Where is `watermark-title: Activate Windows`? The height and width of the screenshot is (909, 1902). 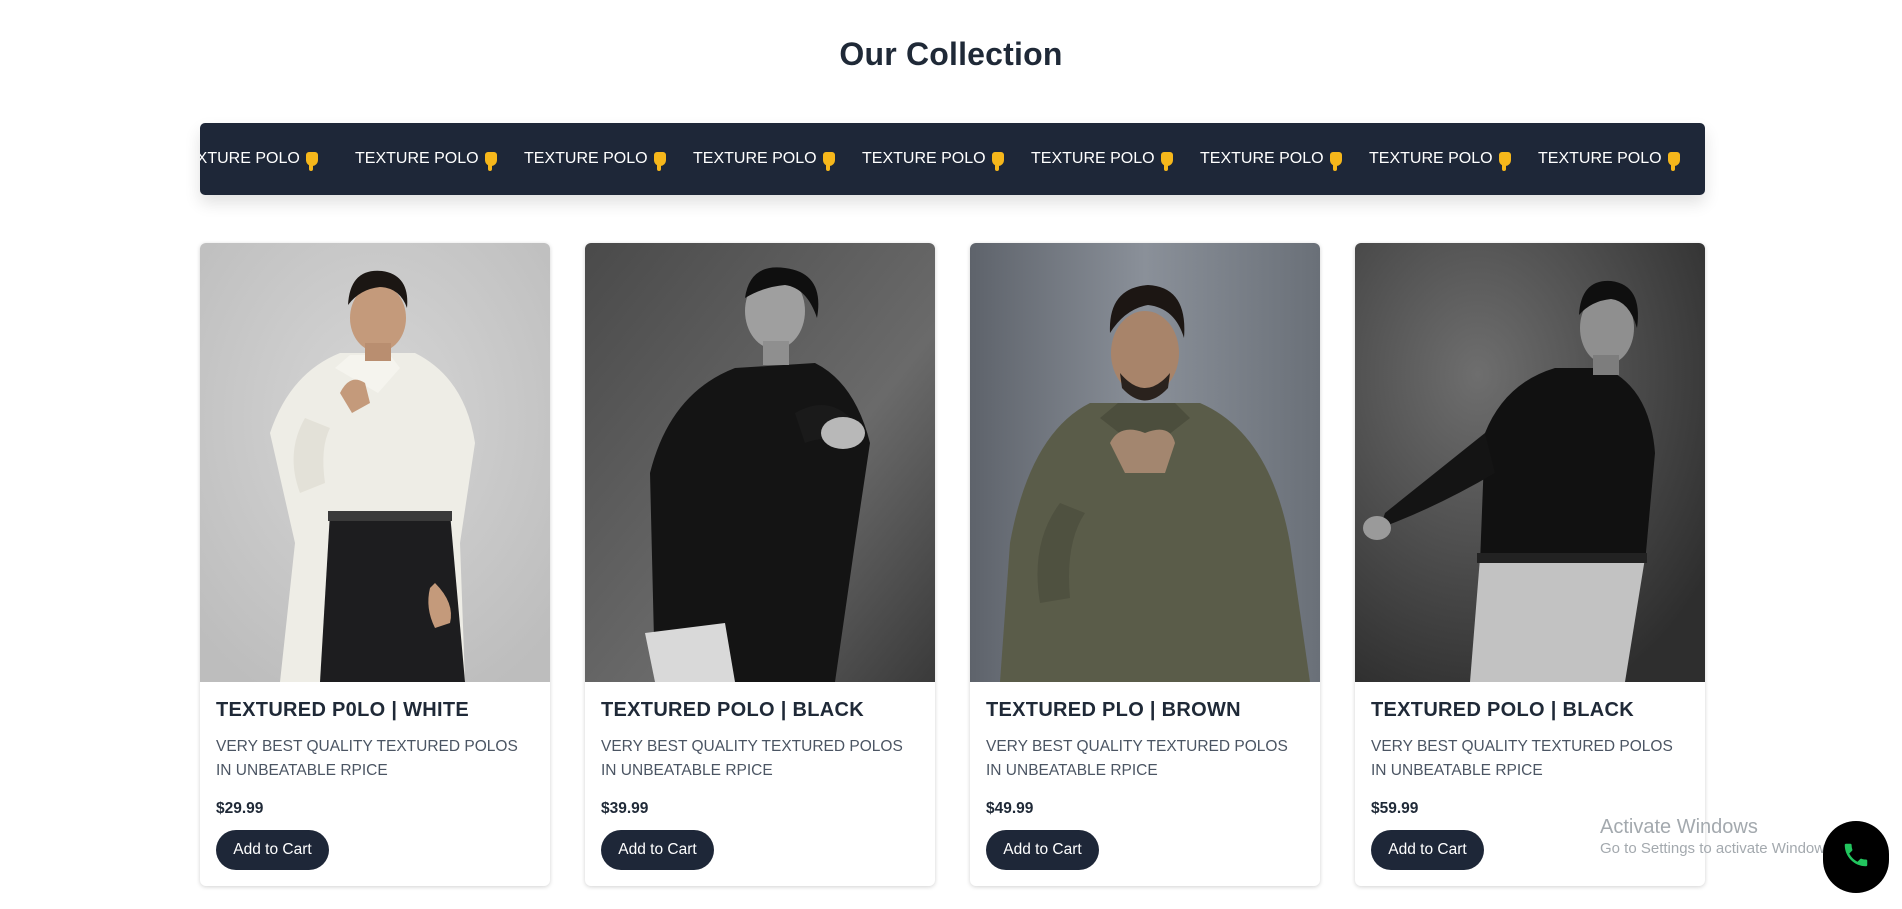
watermark-title: Activate Windows is located at coordinates (1679, 827).